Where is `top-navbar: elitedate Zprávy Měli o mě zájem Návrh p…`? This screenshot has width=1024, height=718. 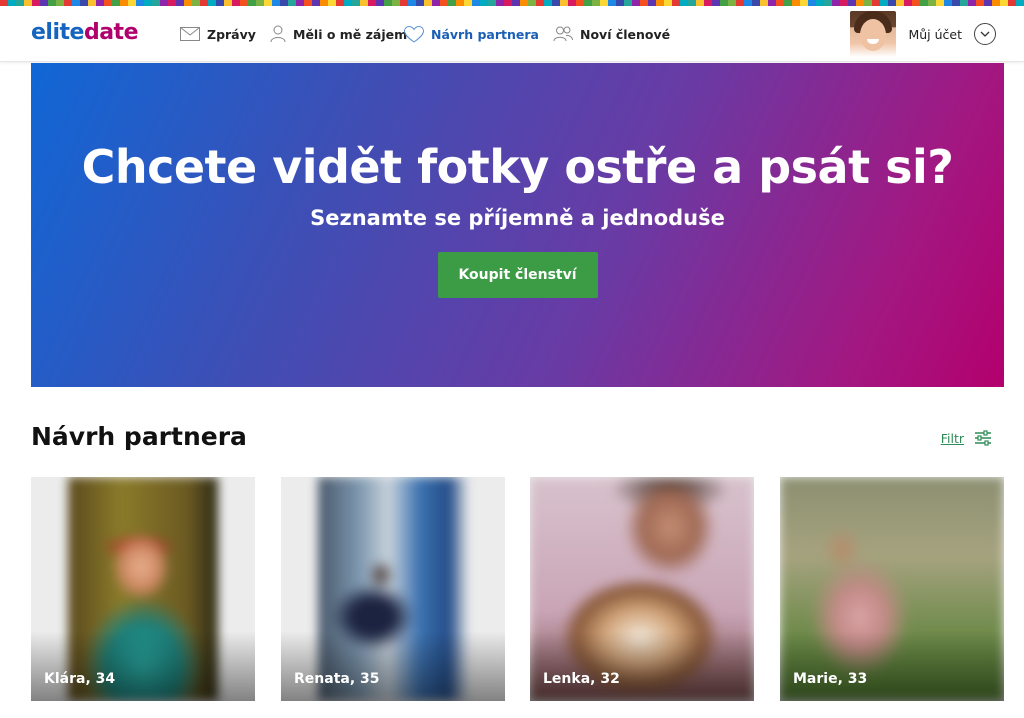 top-navbar: elitedate Zprávy Měli o mě zájem Návrh p… is located at coordinates (512, 34).